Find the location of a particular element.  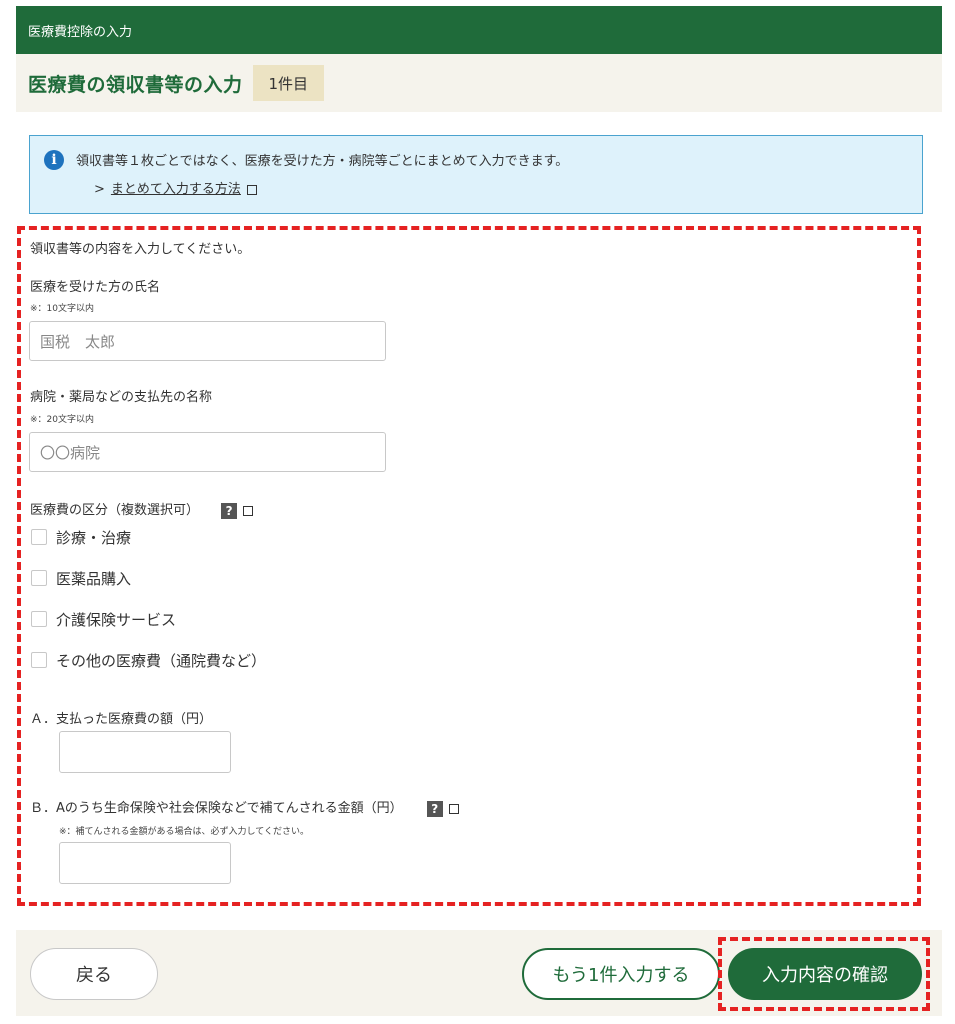

bulk-entry-link-row: > まとめて入力する方法 is located at coordinates (175, 187).